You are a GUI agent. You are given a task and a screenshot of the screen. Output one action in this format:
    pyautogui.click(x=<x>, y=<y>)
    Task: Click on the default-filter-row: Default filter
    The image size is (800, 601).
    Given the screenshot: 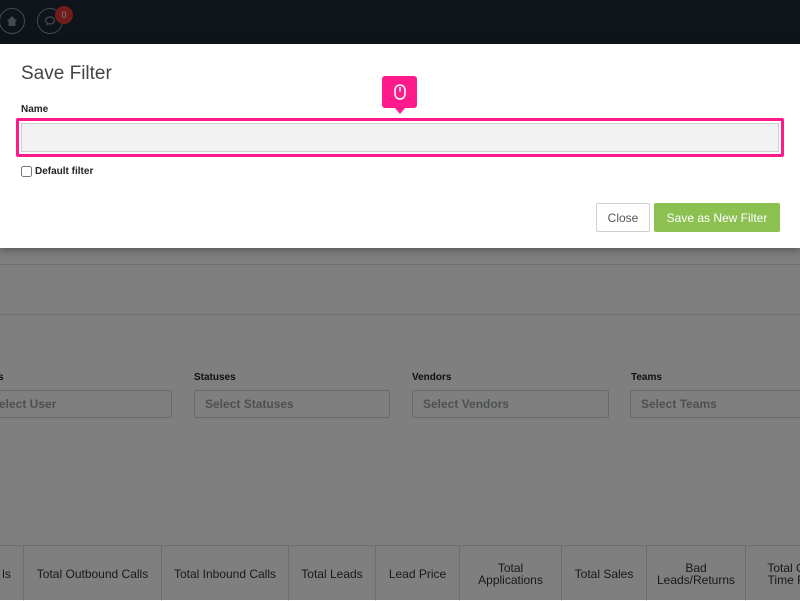 What is the action you would take?
    pyautogui.click(x=57, y=171)
    